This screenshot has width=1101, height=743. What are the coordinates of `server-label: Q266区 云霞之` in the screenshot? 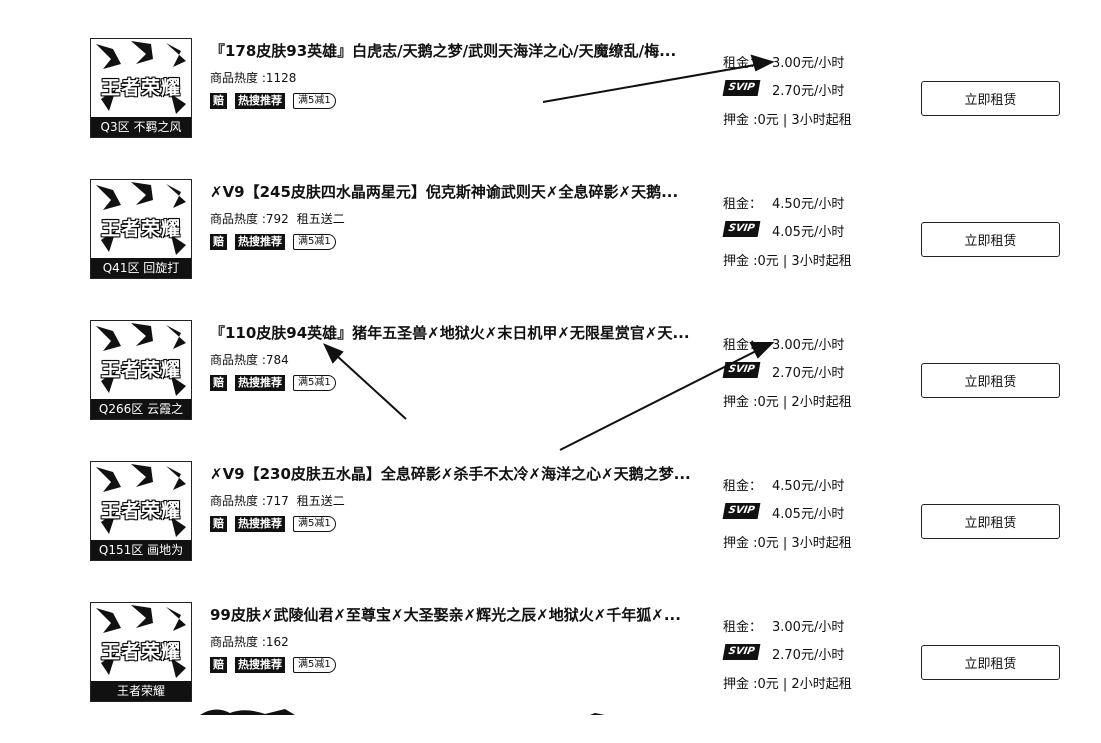 It's located at (141, 409).